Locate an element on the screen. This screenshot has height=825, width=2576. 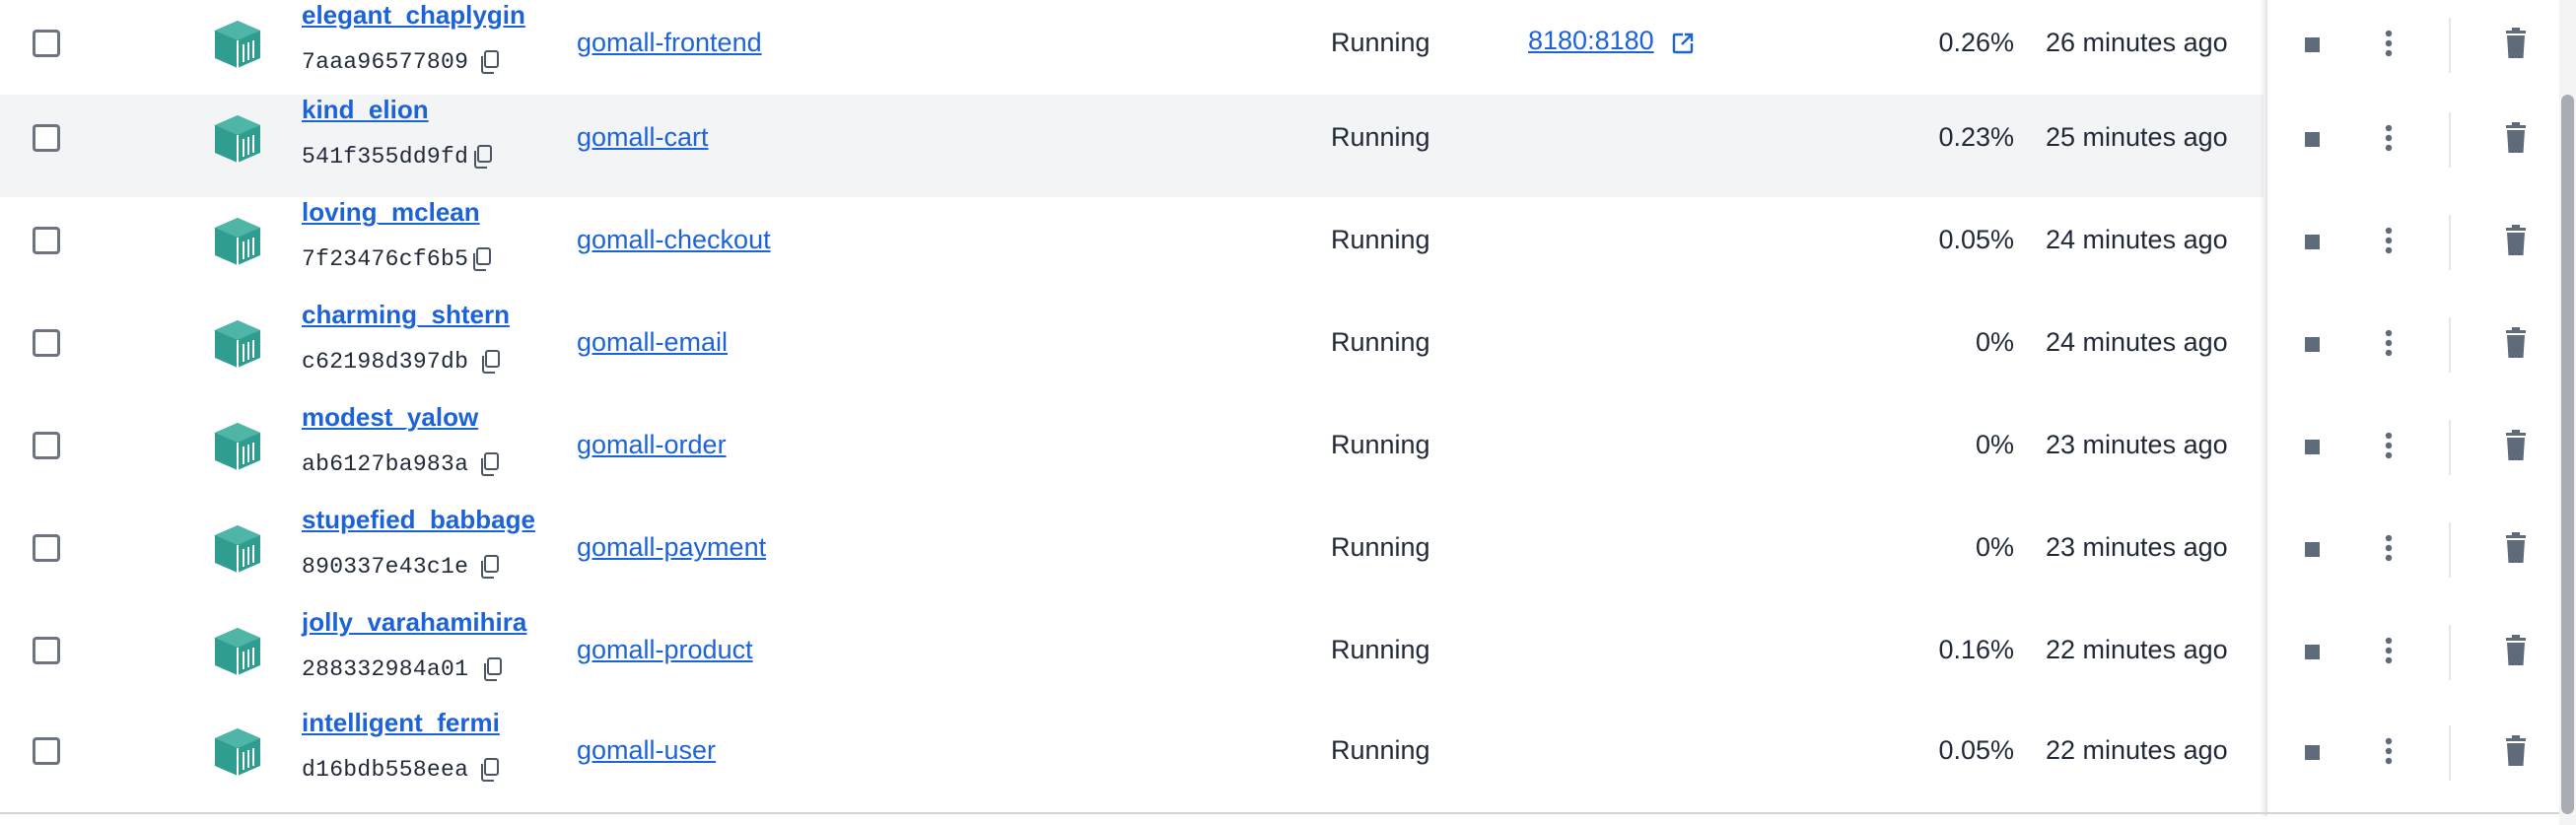
image-link: gomall-frontend is located at coordinates (670, 43).